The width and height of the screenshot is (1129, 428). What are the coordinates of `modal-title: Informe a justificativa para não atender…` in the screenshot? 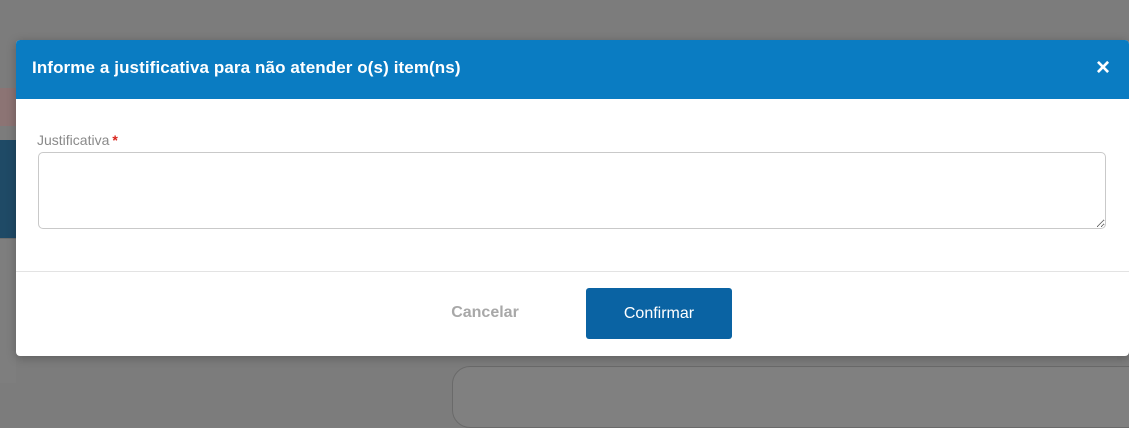 It's located at (246, 67).